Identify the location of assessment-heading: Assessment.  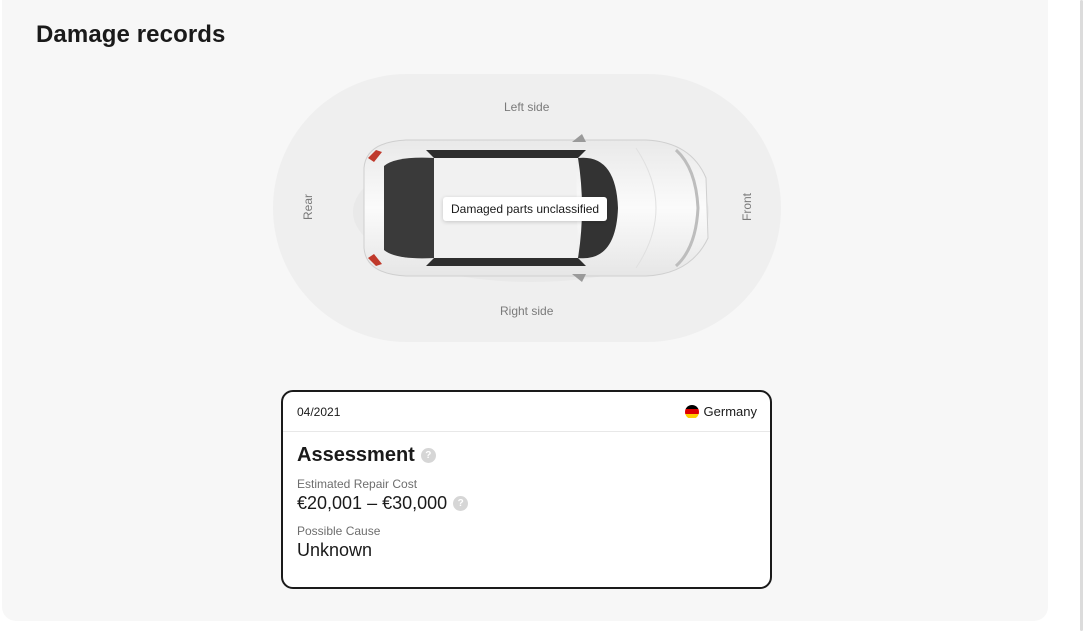
(356, 455).